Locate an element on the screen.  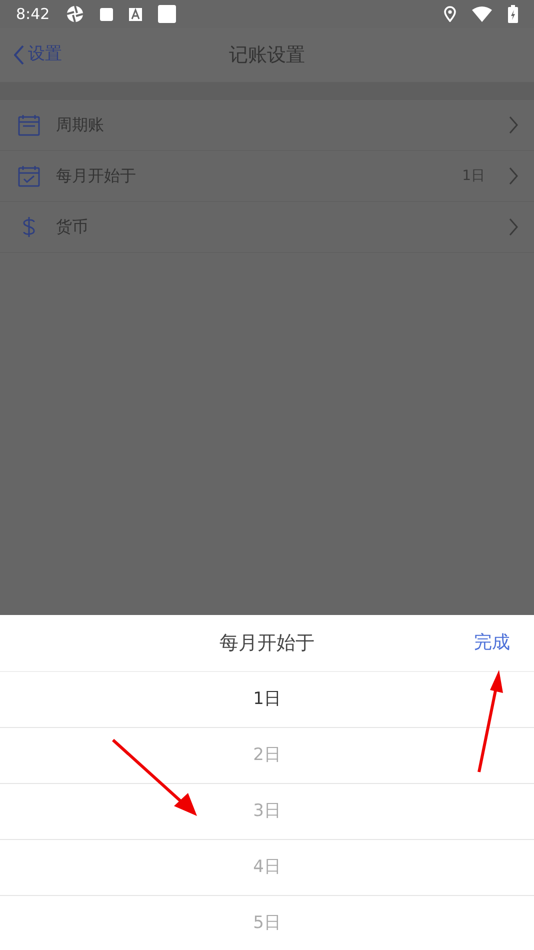
picker-option: 1日 is located at coordinates (267, 699).